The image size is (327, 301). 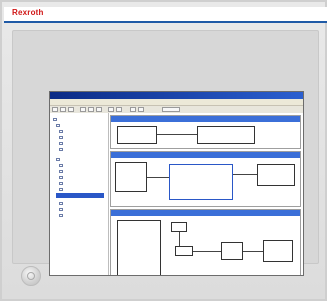 I want to click on device-logo-badge, so click(x=31, y=276).